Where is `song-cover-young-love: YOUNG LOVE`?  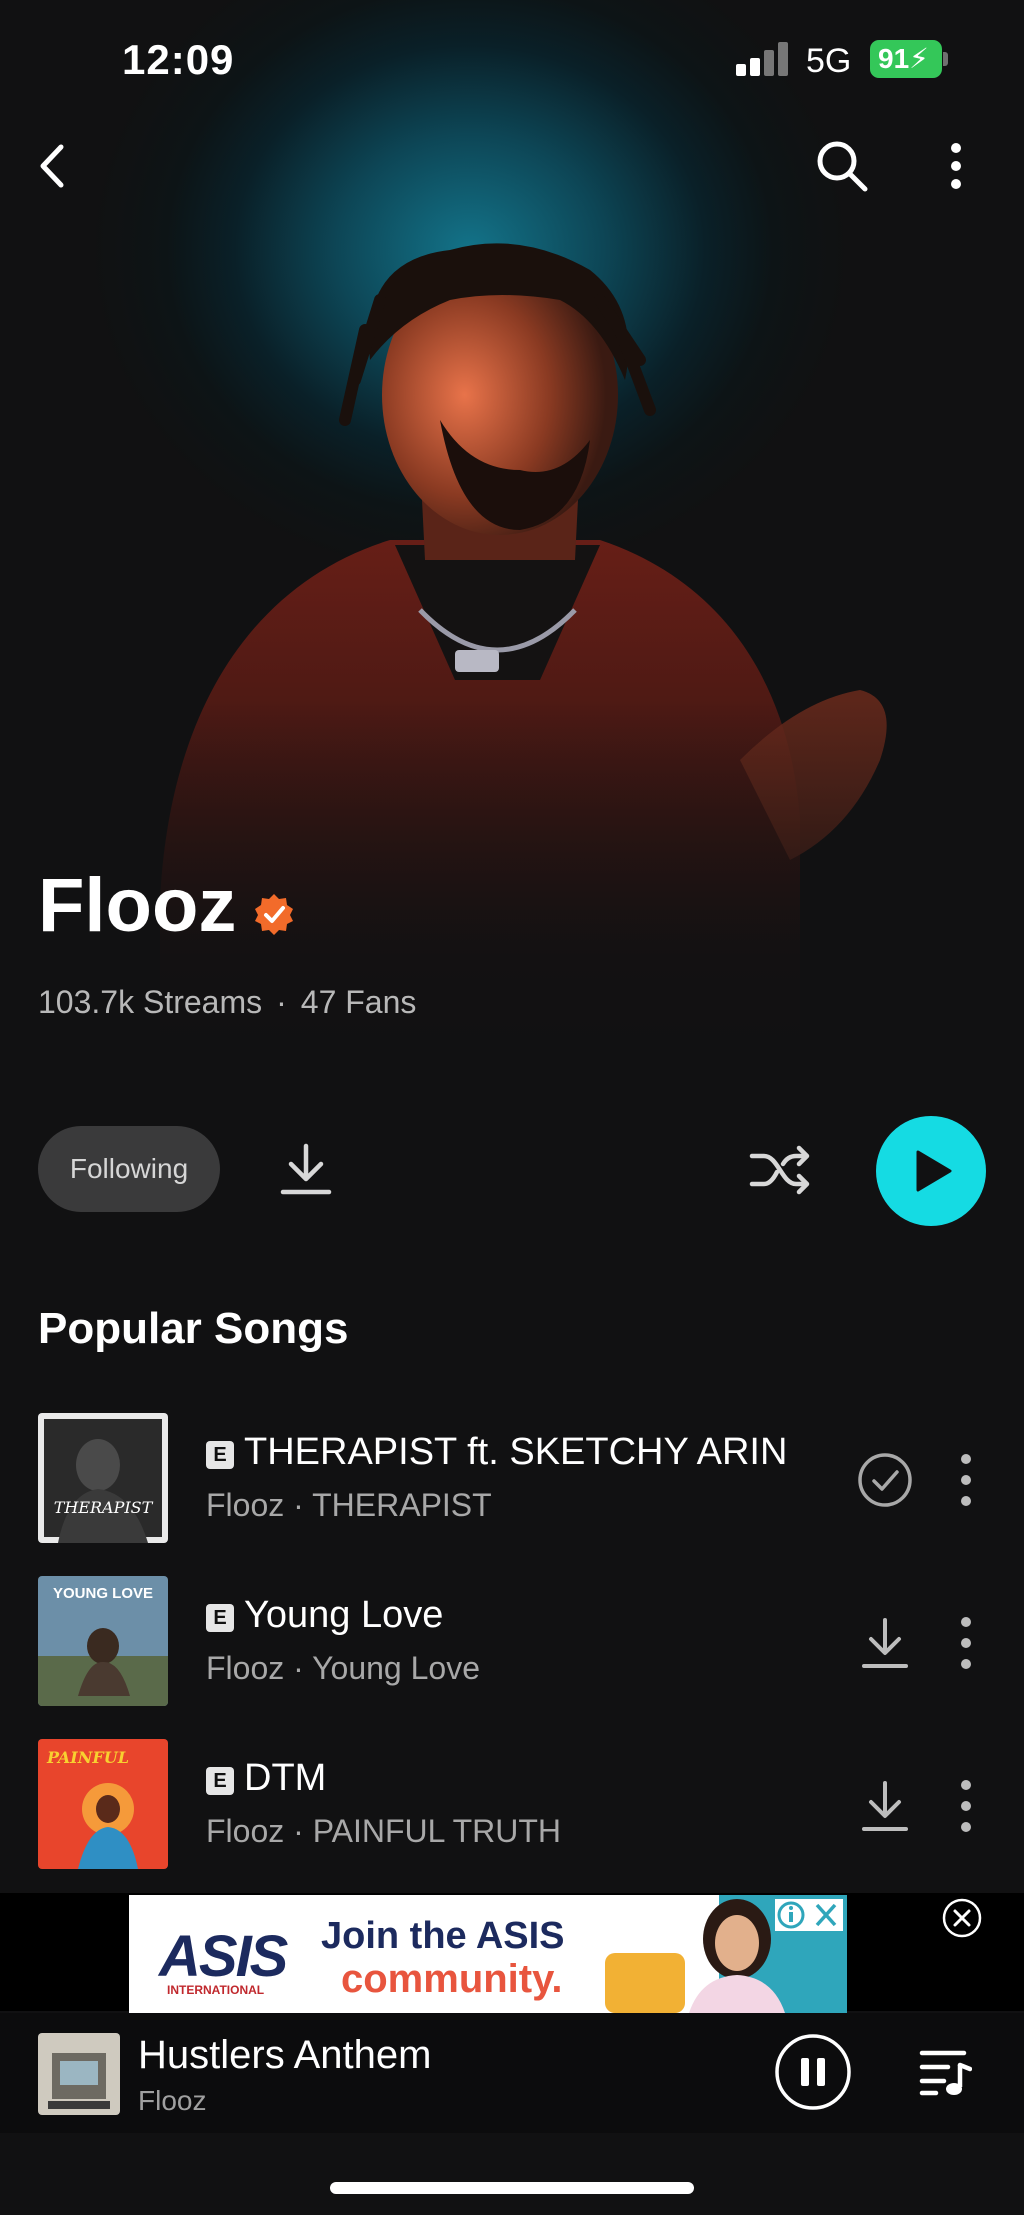
song-cover-young-love: YOUNG LOVE is located at coordinates (103, 1641).